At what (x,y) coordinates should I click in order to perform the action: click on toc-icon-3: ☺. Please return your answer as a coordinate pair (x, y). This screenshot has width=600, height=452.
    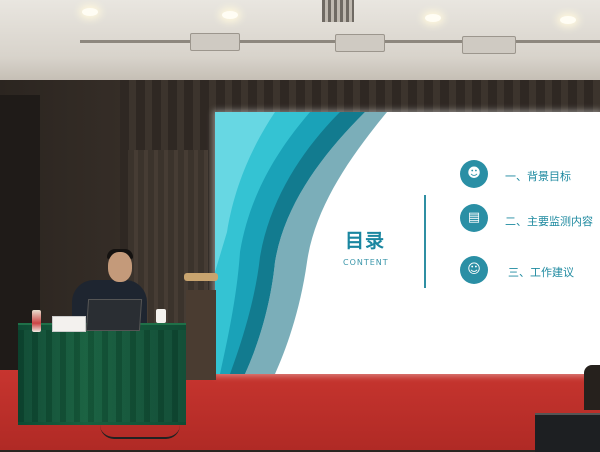
    Looking at the image, I should click on (474, 270).